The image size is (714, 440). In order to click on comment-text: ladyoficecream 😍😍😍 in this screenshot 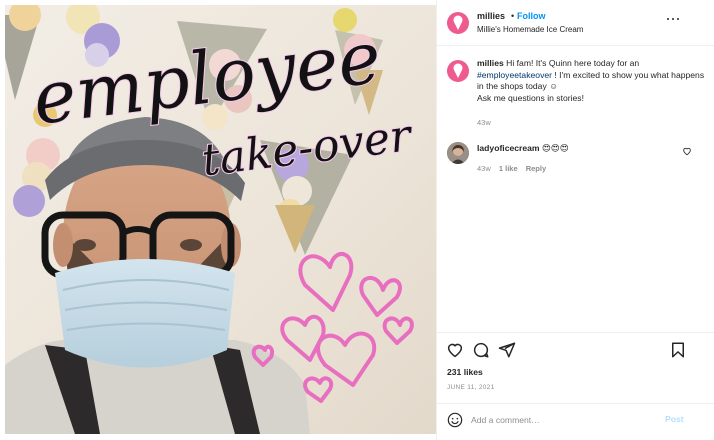, I will do `click(523, 148)`.